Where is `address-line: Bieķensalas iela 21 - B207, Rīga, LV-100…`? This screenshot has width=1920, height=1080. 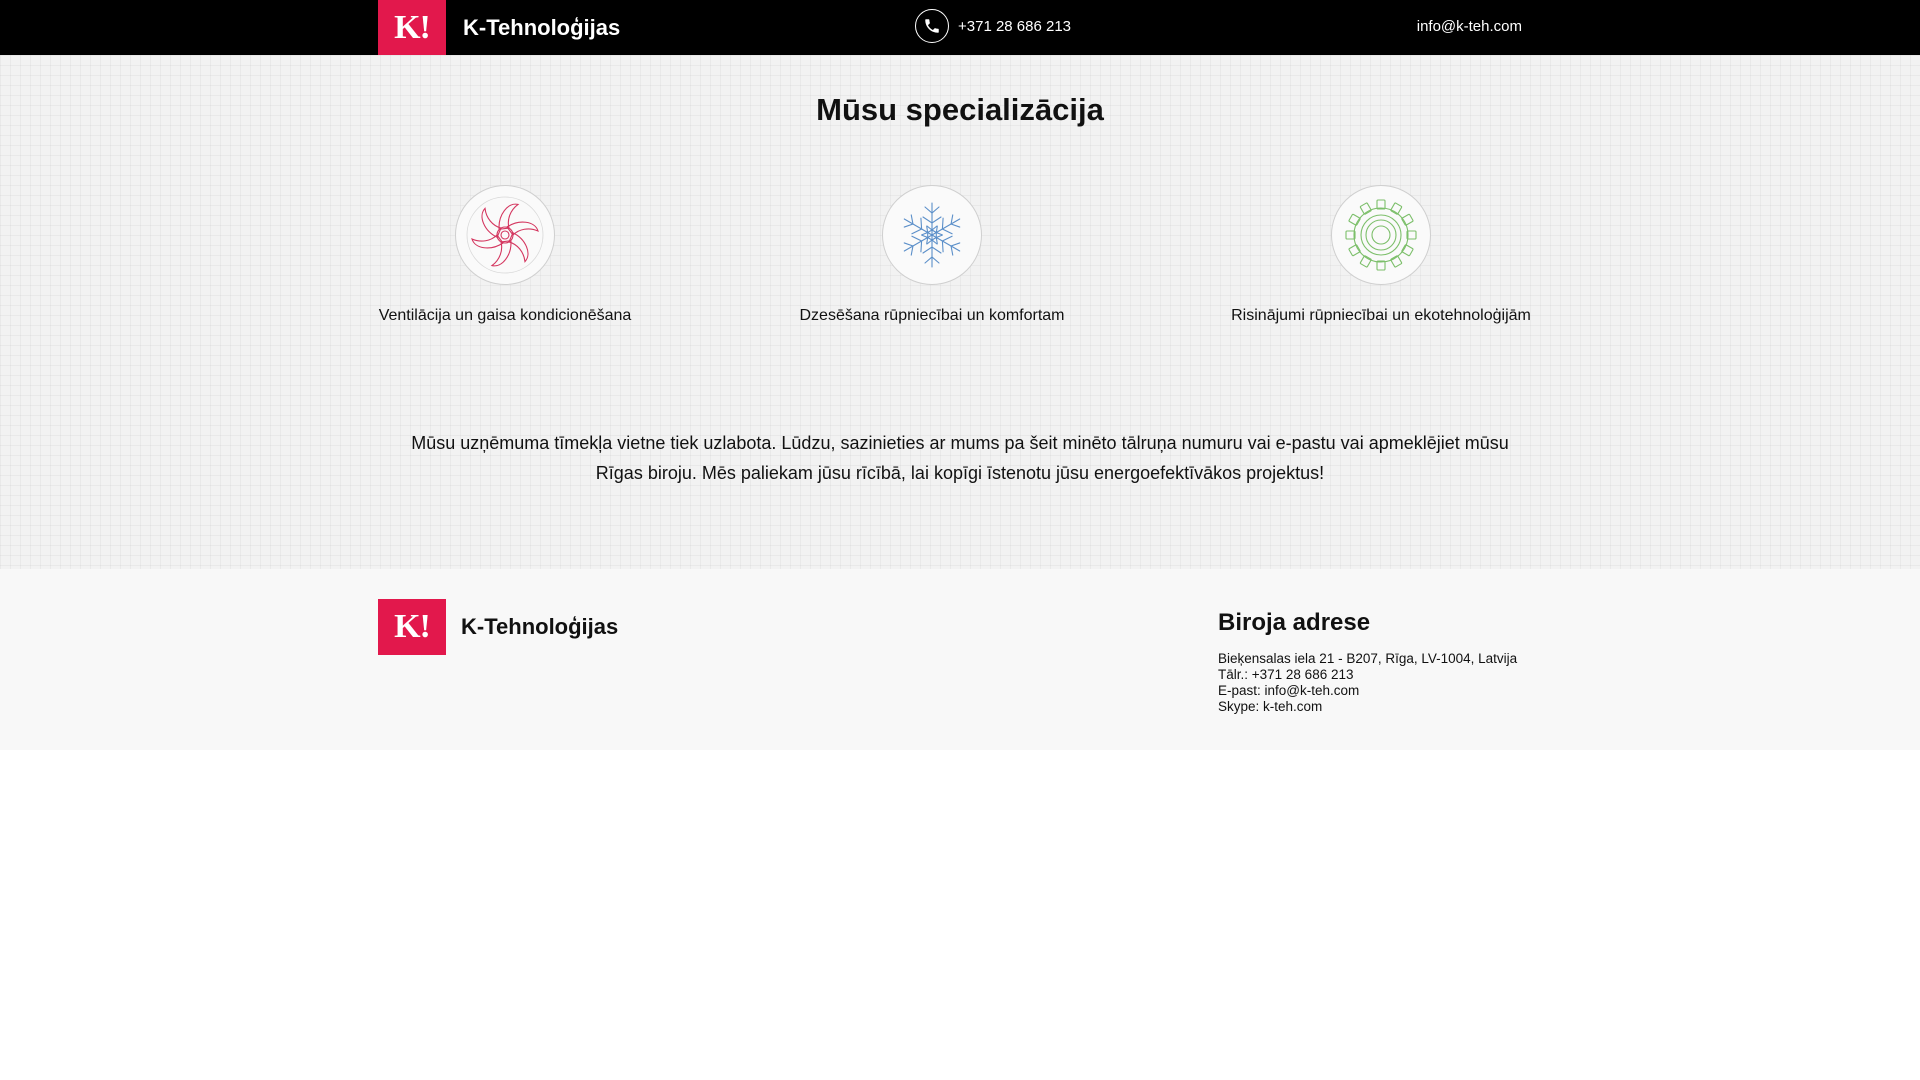 address-line: Bieķensalas iela 21 - B207, Rīga, LV-100… is located at coordinates (1368, 658).